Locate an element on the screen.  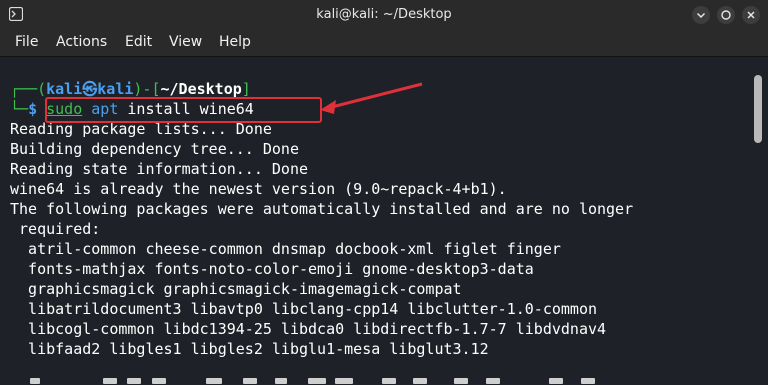
prompt-dollar: $ is located at coordinates (33, 109).